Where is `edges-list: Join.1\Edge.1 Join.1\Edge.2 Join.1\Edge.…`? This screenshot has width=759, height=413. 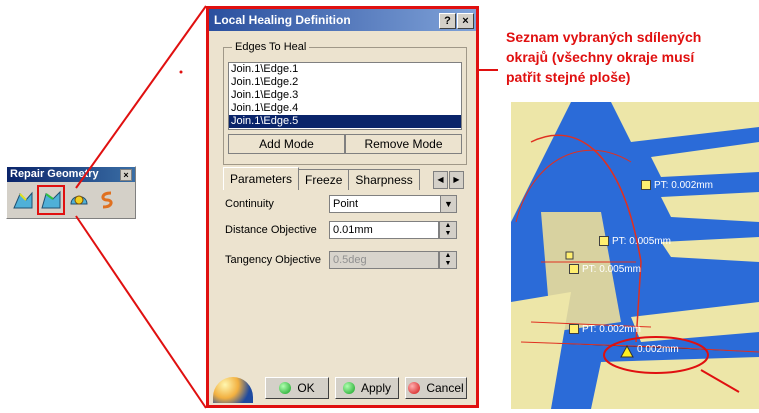 edges-list: Join.1\Edge.1 Join.1\Edge.2 Join.1\Edge.… is located at coordinates (345, 96).